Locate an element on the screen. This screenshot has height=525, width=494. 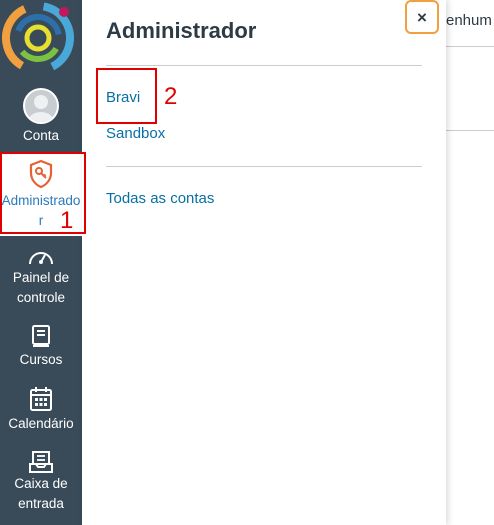
user-icon is located at coordinates (41, 108).